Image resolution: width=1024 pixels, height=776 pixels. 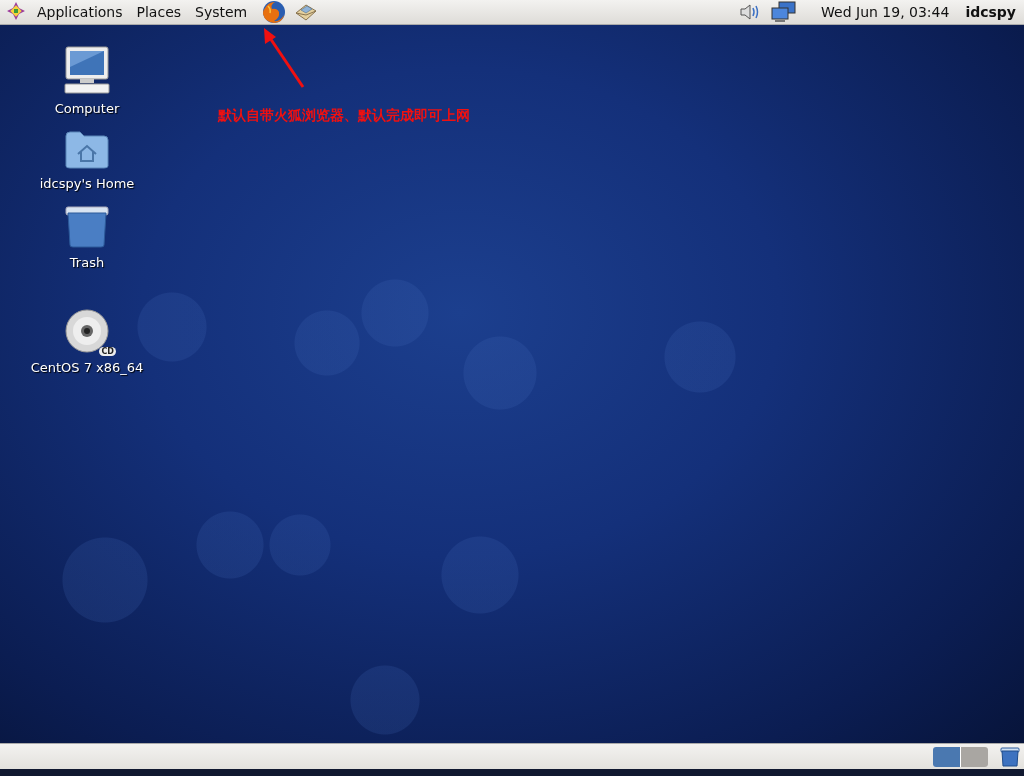 I want to click on annotation-text: 默认自带火狐浏览器、默认完成即可上网, so click(x=344, y=116).